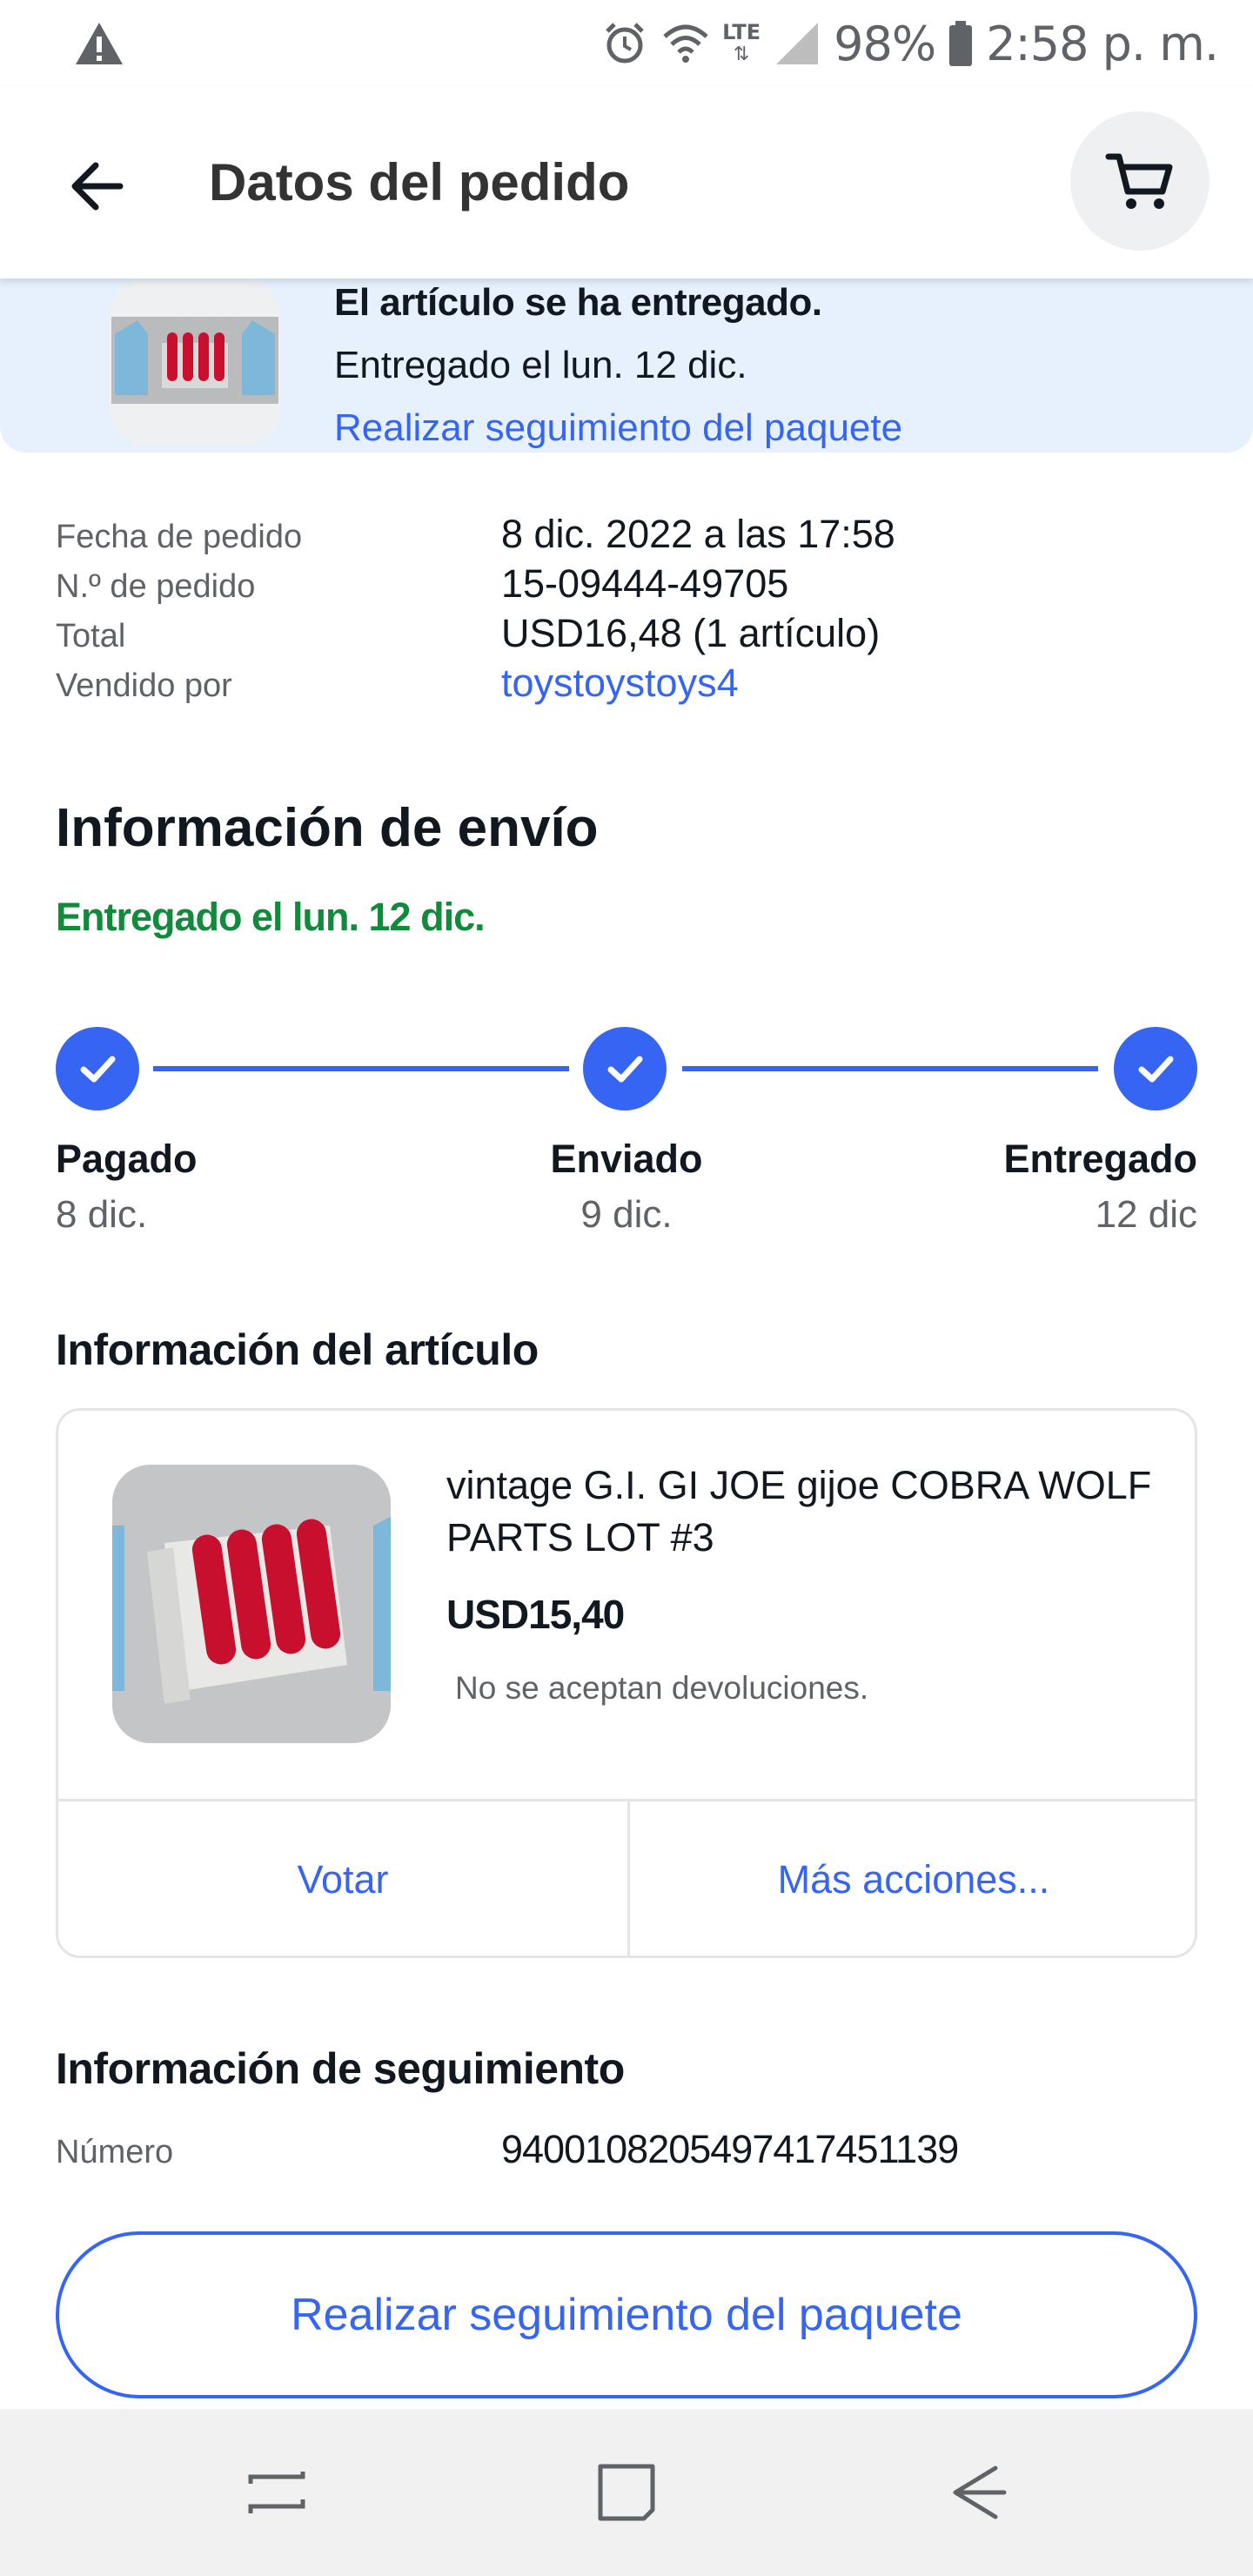  Describe the element at coordinates (885, 43) in the screenshot. I see `battery-percent: 98%` at that location.